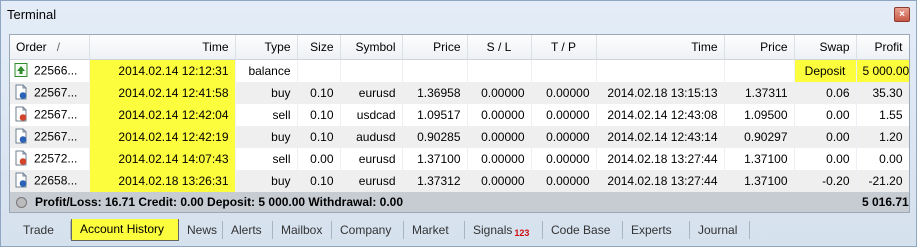 Image resolution: width=917 pixels, height=247 pixels. I want to click on cell-price-open, so click(435, 70).